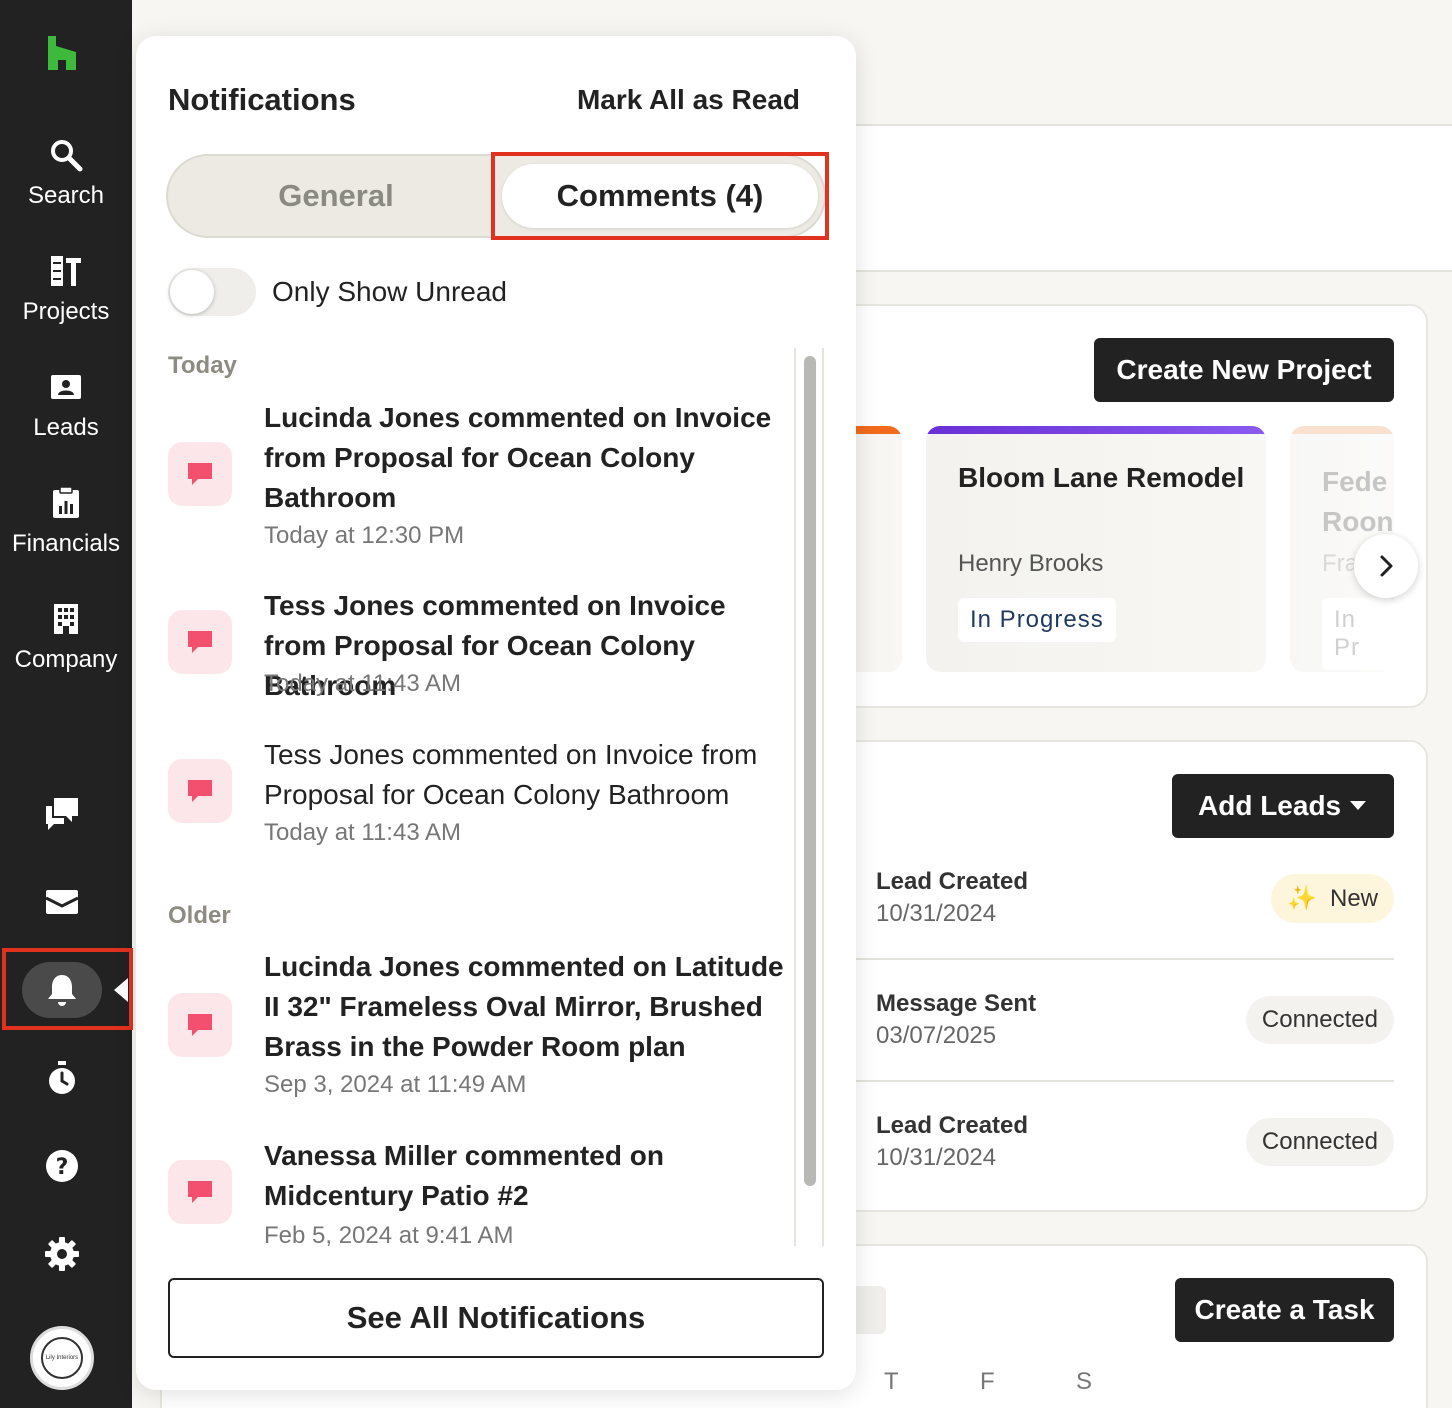  Describe the element at coordinates (496, 1318) in the screenshot. I see `see-all-notifications-button: See All Notifications` at that location.